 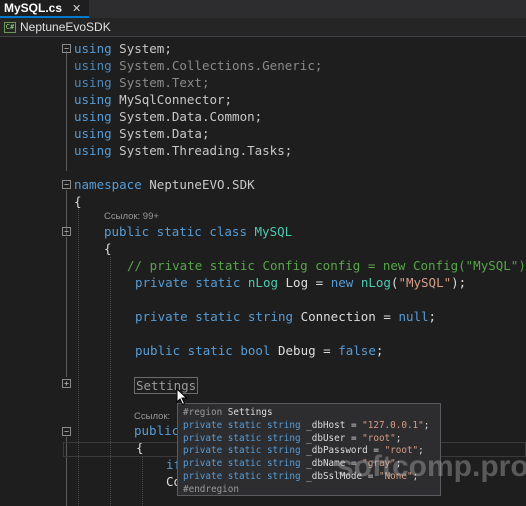 What do you see at coordinates (228, 412) in the screenshot?
I see `tooltip-header: #region Settings` at bounding box center [228, 412].